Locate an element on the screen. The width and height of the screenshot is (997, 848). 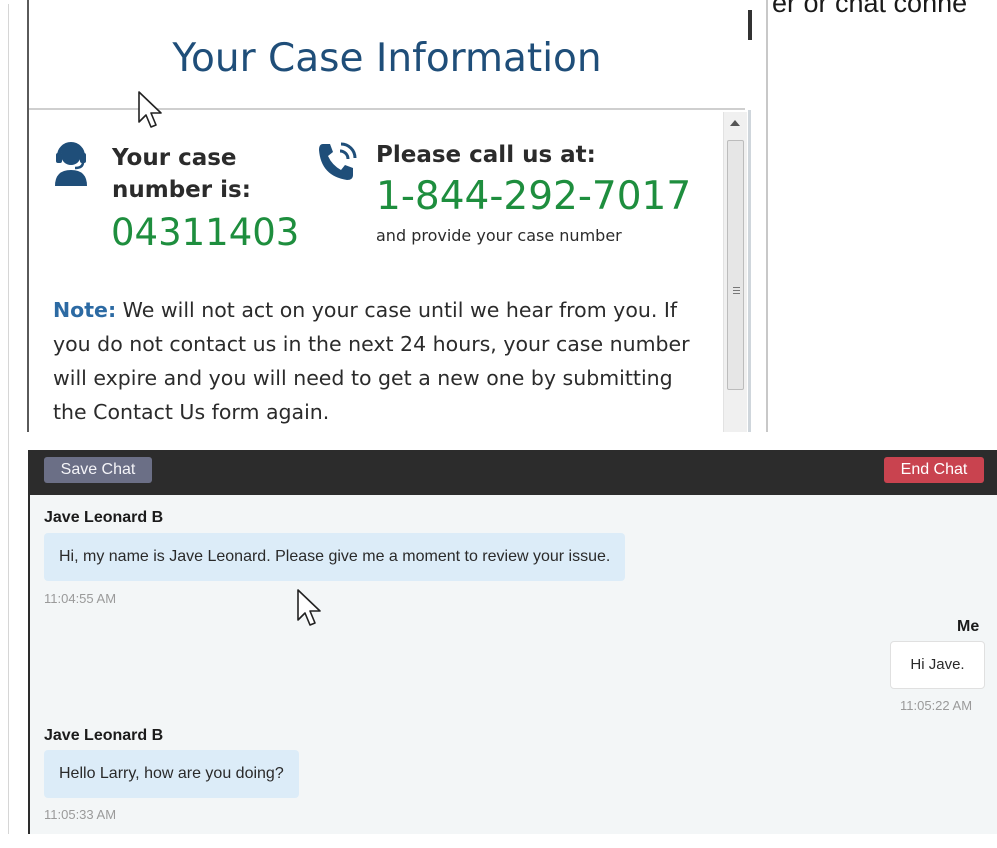
background-text-fragment: er or chat conne is located at coordinates (870, 9).